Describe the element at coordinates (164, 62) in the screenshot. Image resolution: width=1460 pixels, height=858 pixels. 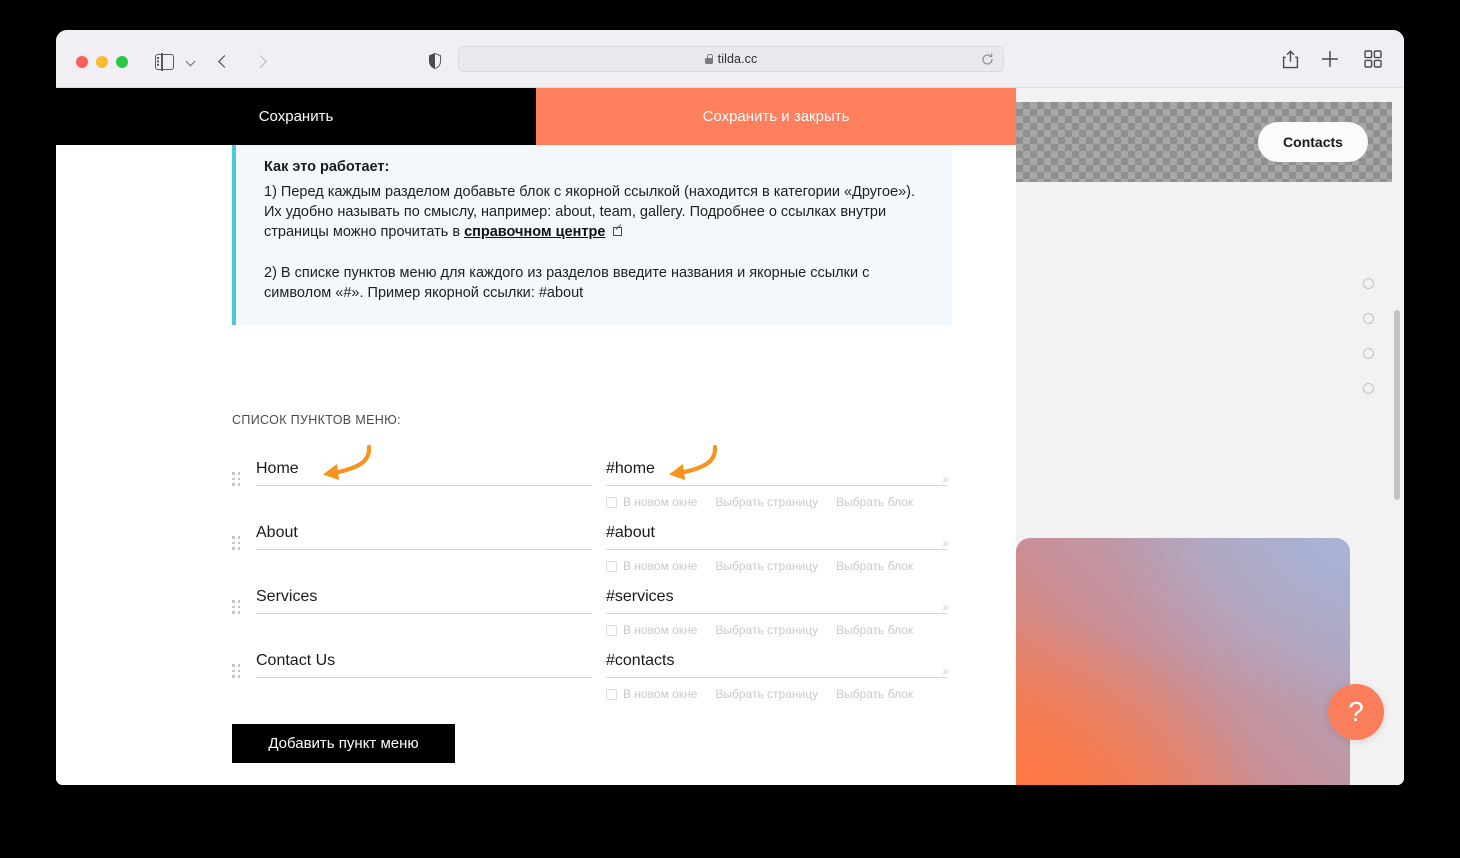
I see `sidebar-toggle-icon` at that location.